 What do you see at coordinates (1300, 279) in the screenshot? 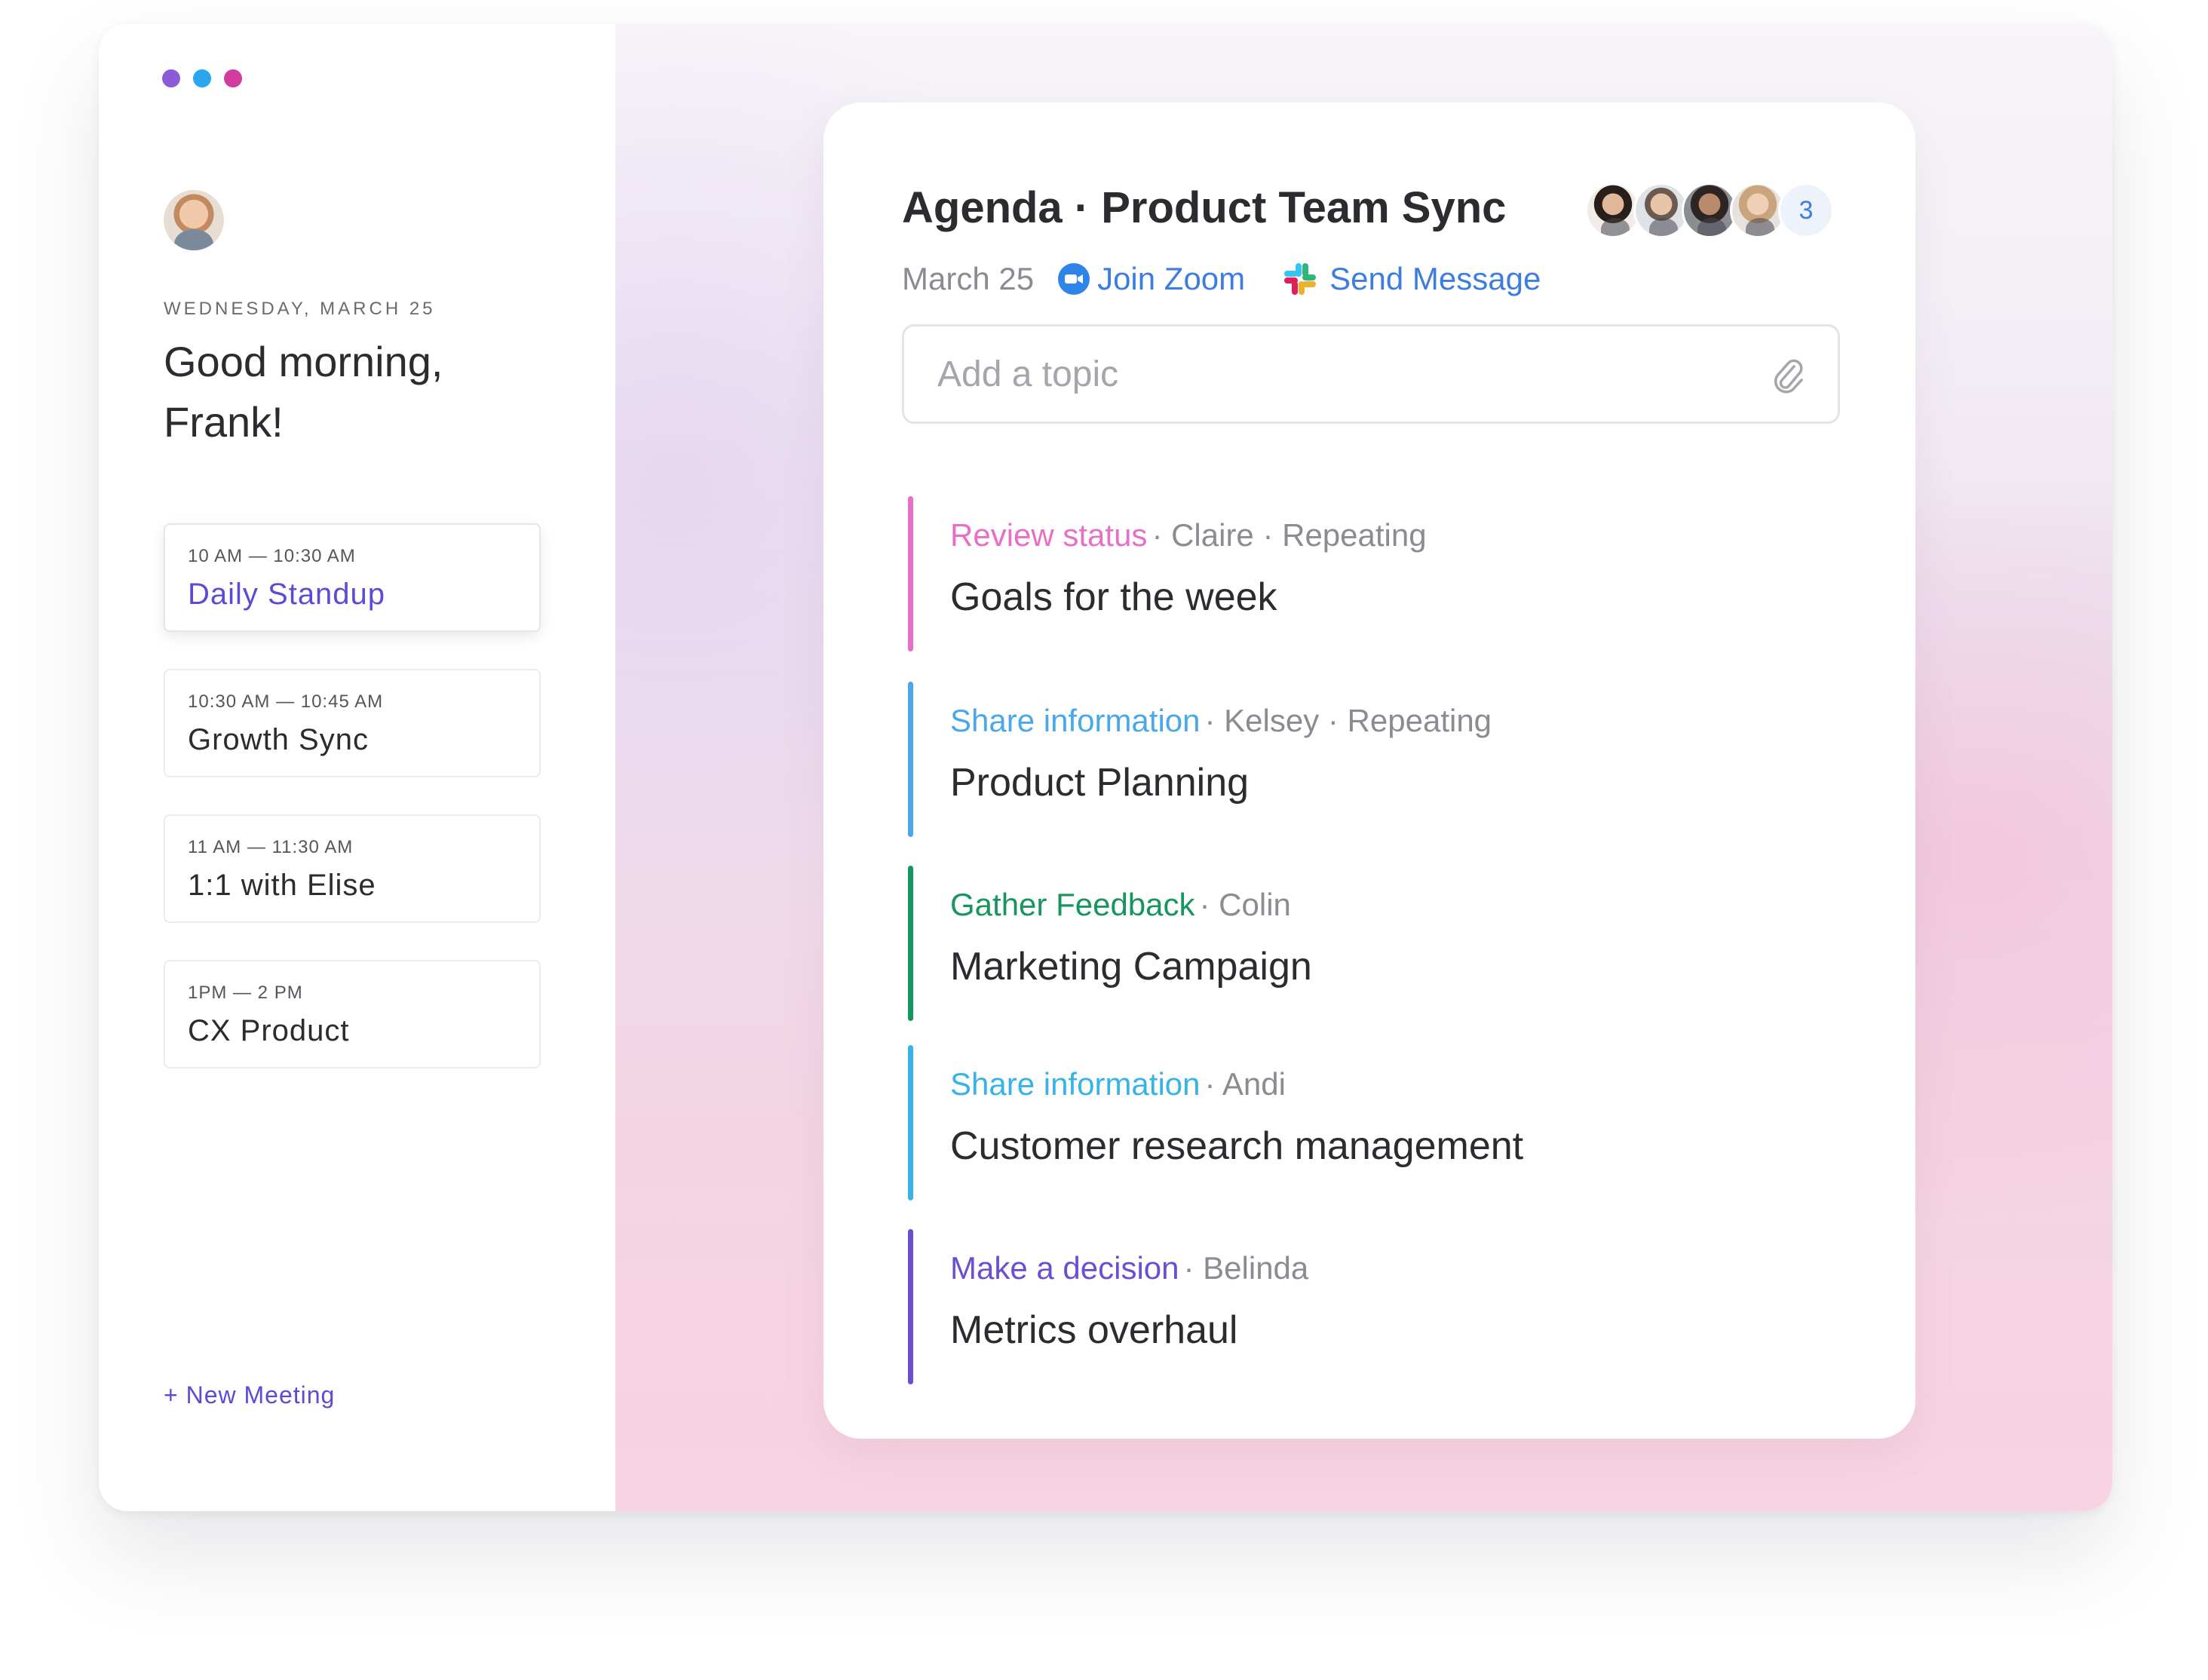
I see `slack-icon` at bounding box center [1300, 279].